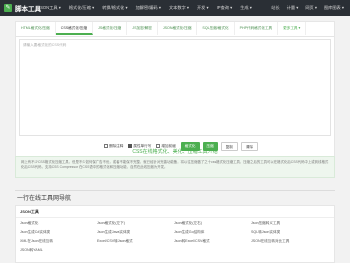  I want to click on panel-divider, so click(175, 217).